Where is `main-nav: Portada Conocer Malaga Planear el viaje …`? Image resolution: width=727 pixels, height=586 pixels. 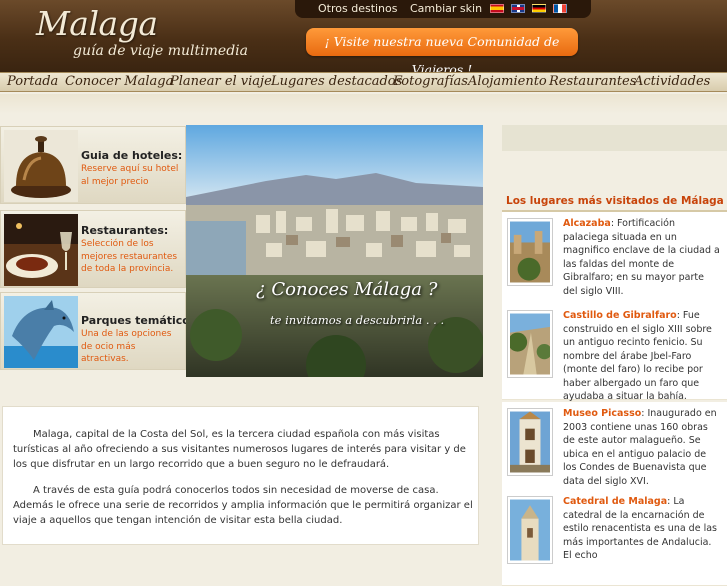
main-nav: Portada Conocer Malaga Planear el viaje … is located at coordinates (363, 82).